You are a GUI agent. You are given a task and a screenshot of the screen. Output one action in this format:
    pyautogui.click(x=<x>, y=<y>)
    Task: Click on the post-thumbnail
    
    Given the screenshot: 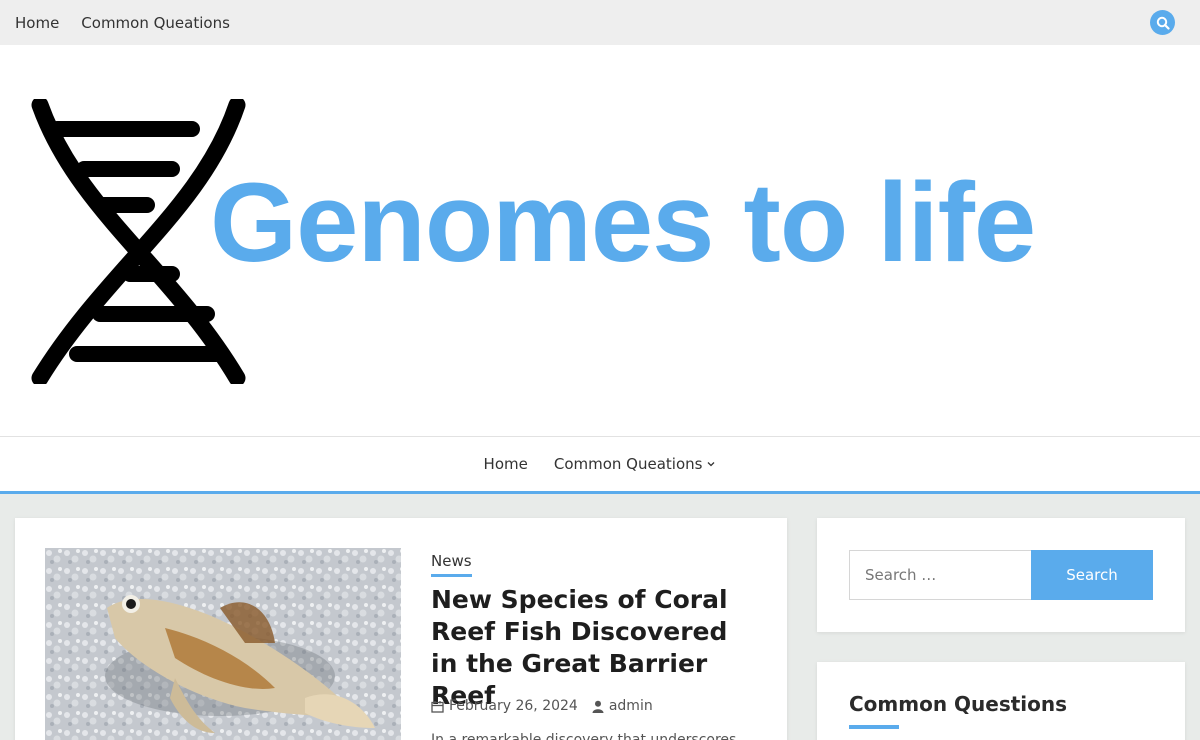 What is the action you would take?
    pyautogui.click(x=223, y=644)
    